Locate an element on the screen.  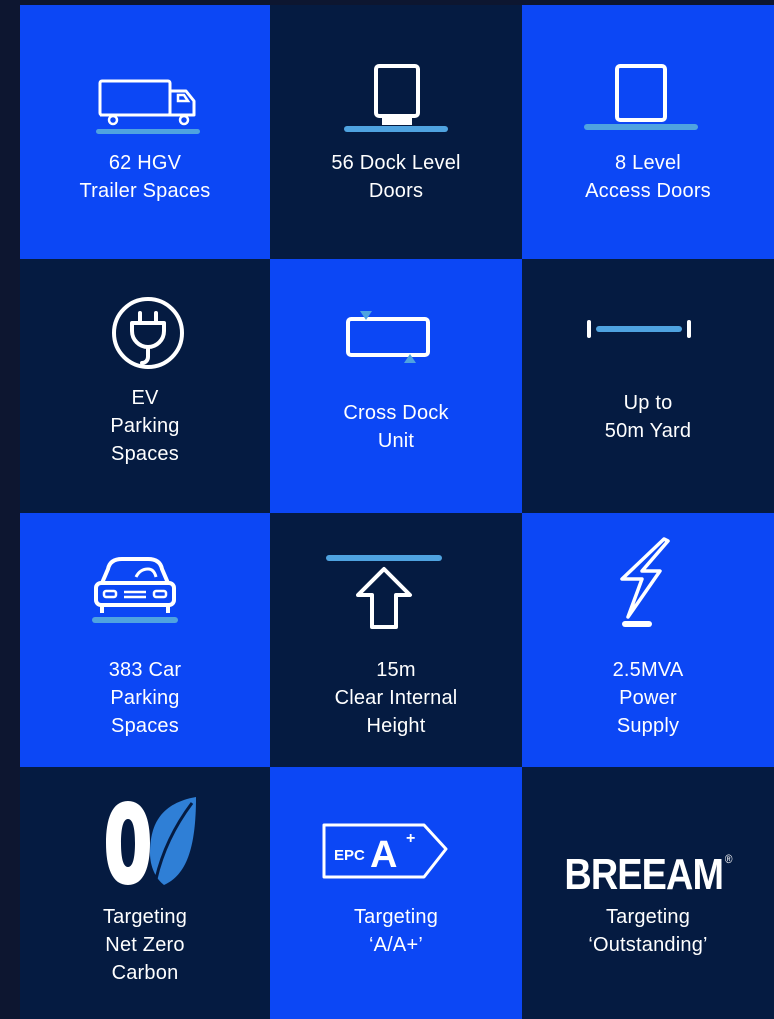
tile-label: Targeting ‘Outstanding’ is located at coordinates (648, 931).